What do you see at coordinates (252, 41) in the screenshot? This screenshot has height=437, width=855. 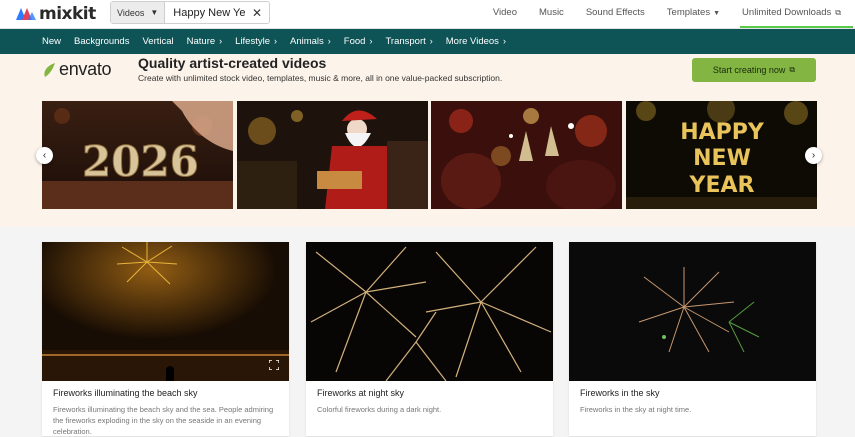 I see `category-lifestyle-label: Lifestyle` at bounding box center [252, 41].